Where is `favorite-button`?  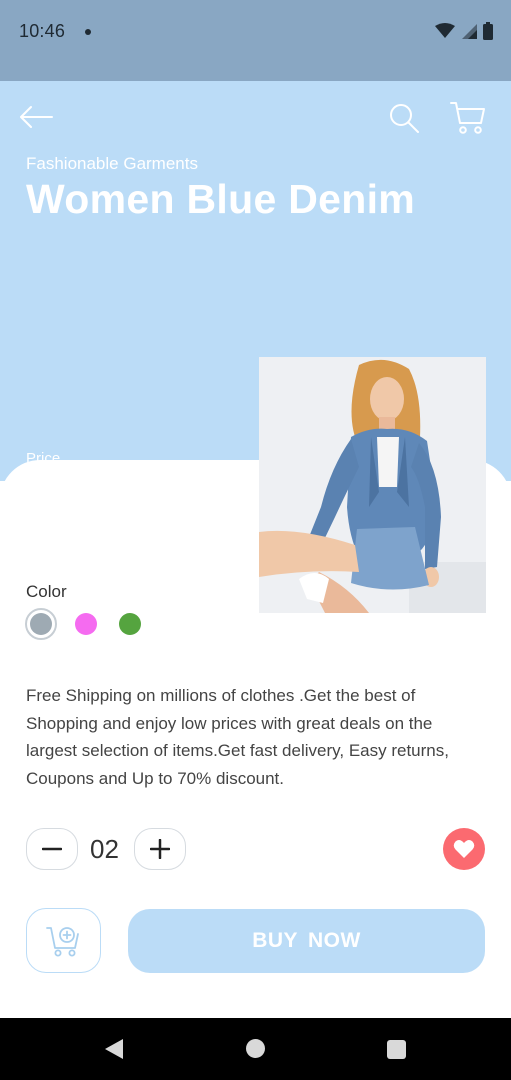
favorite-button is located at coordinates (464, 849).